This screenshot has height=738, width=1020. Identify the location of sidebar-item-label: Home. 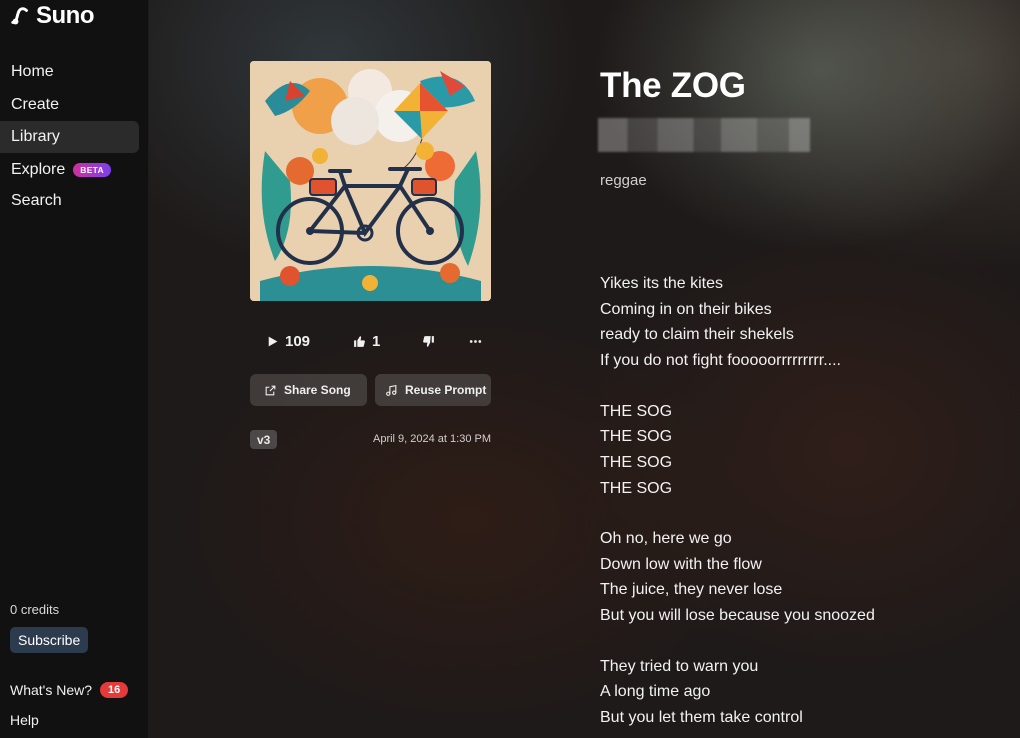
(32, 71).